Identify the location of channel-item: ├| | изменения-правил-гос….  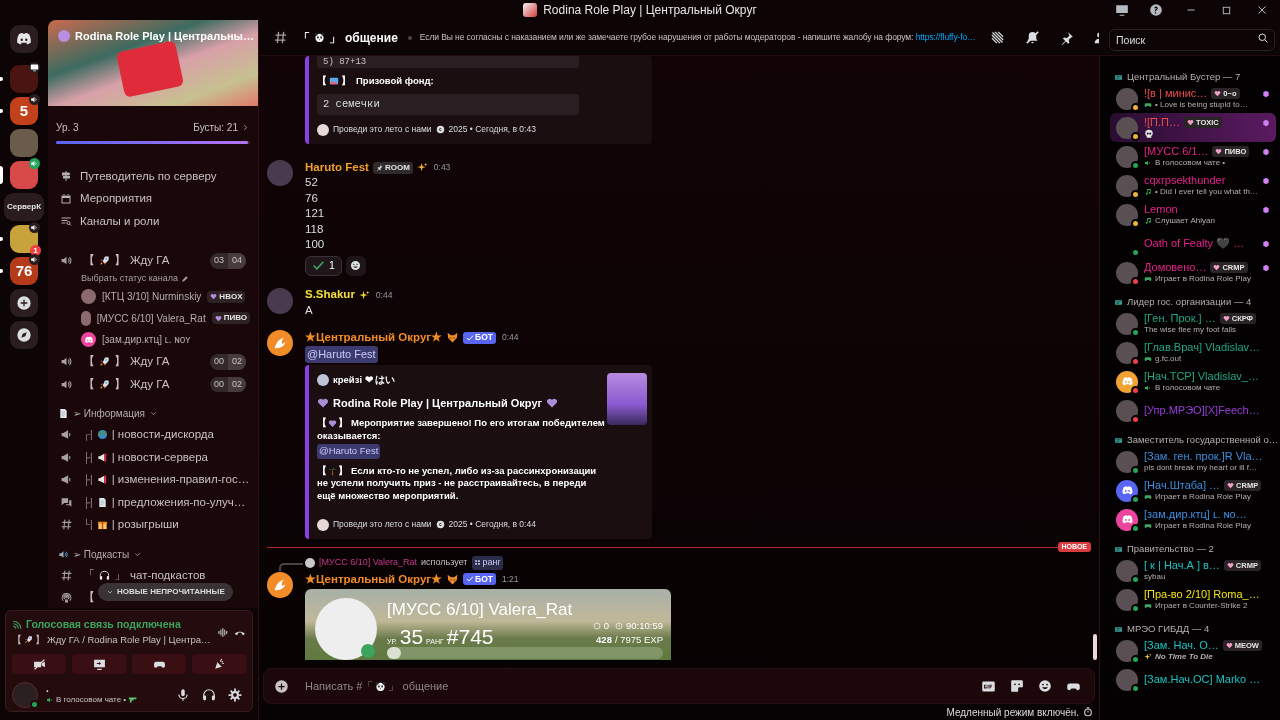
(153, 479).